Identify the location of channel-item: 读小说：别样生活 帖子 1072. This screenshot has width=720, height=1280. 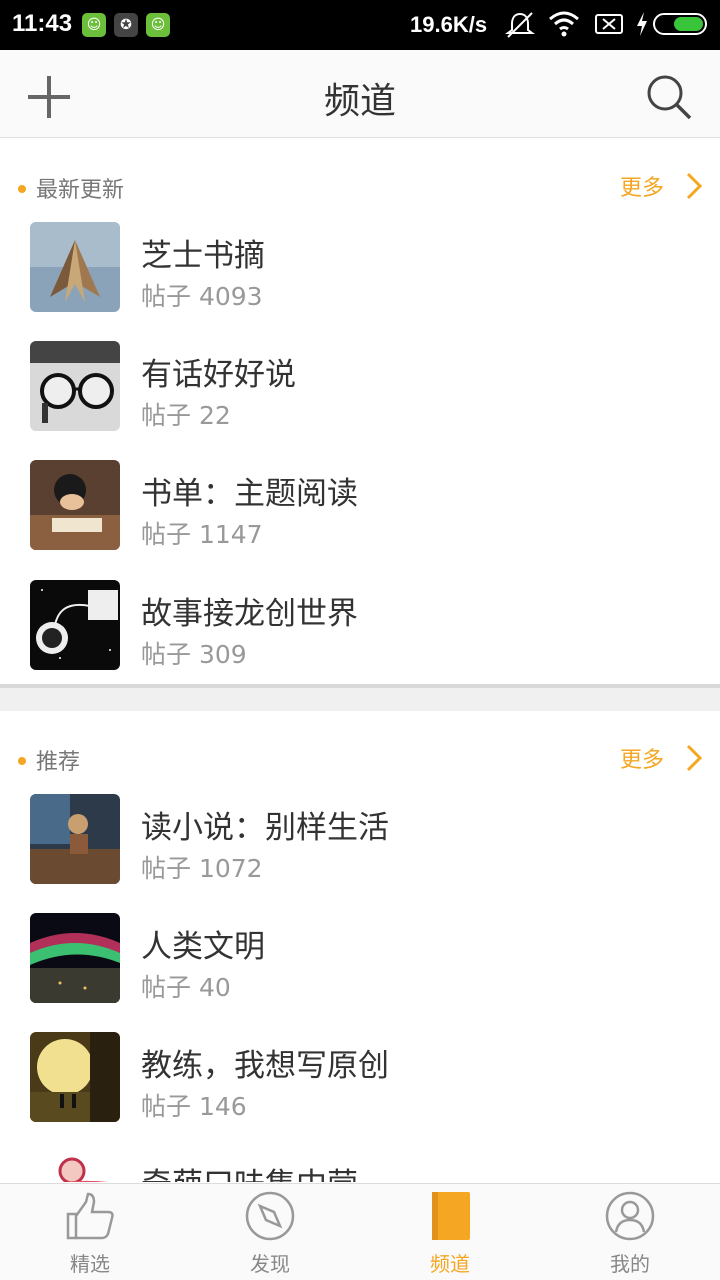
(360, 849).